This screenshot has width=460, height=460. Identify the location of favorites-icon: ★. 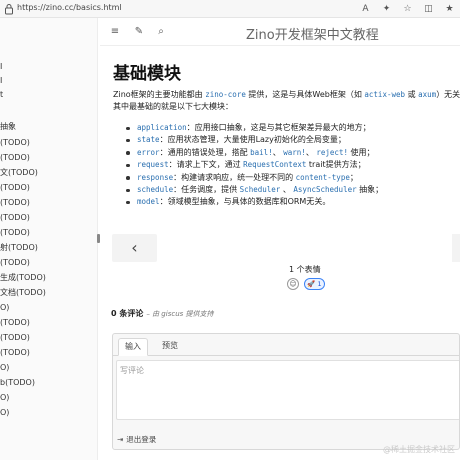
(449, 9).